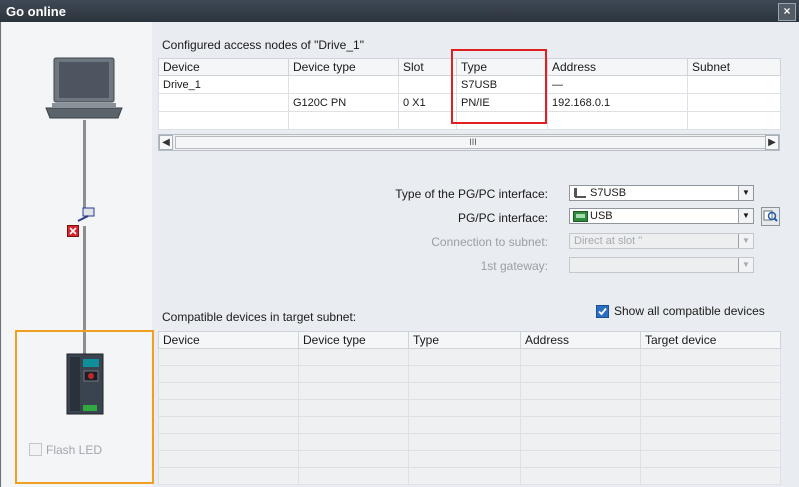  What do you see at coordinates (223, 84) in the screenshot?
I see `table-cell: Drive_1` at bounding box center [223, 84].